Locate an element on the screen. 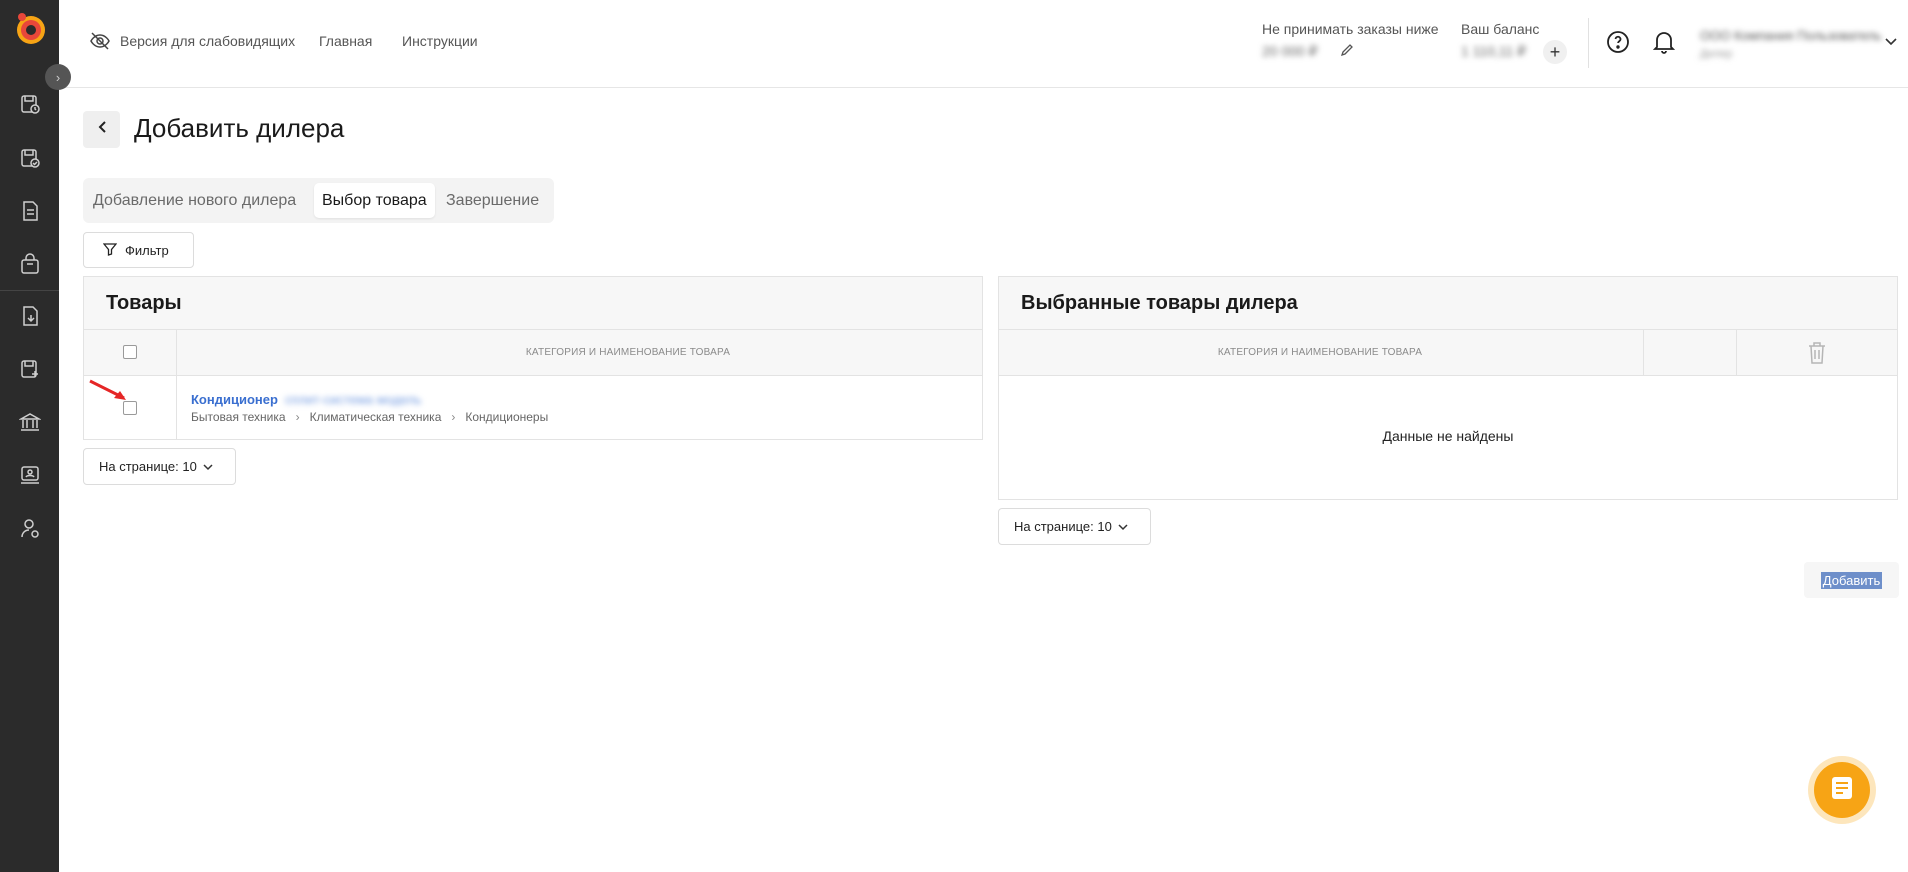 The image size is (1908, 872). sidebar is located at coordinates (29, 436).